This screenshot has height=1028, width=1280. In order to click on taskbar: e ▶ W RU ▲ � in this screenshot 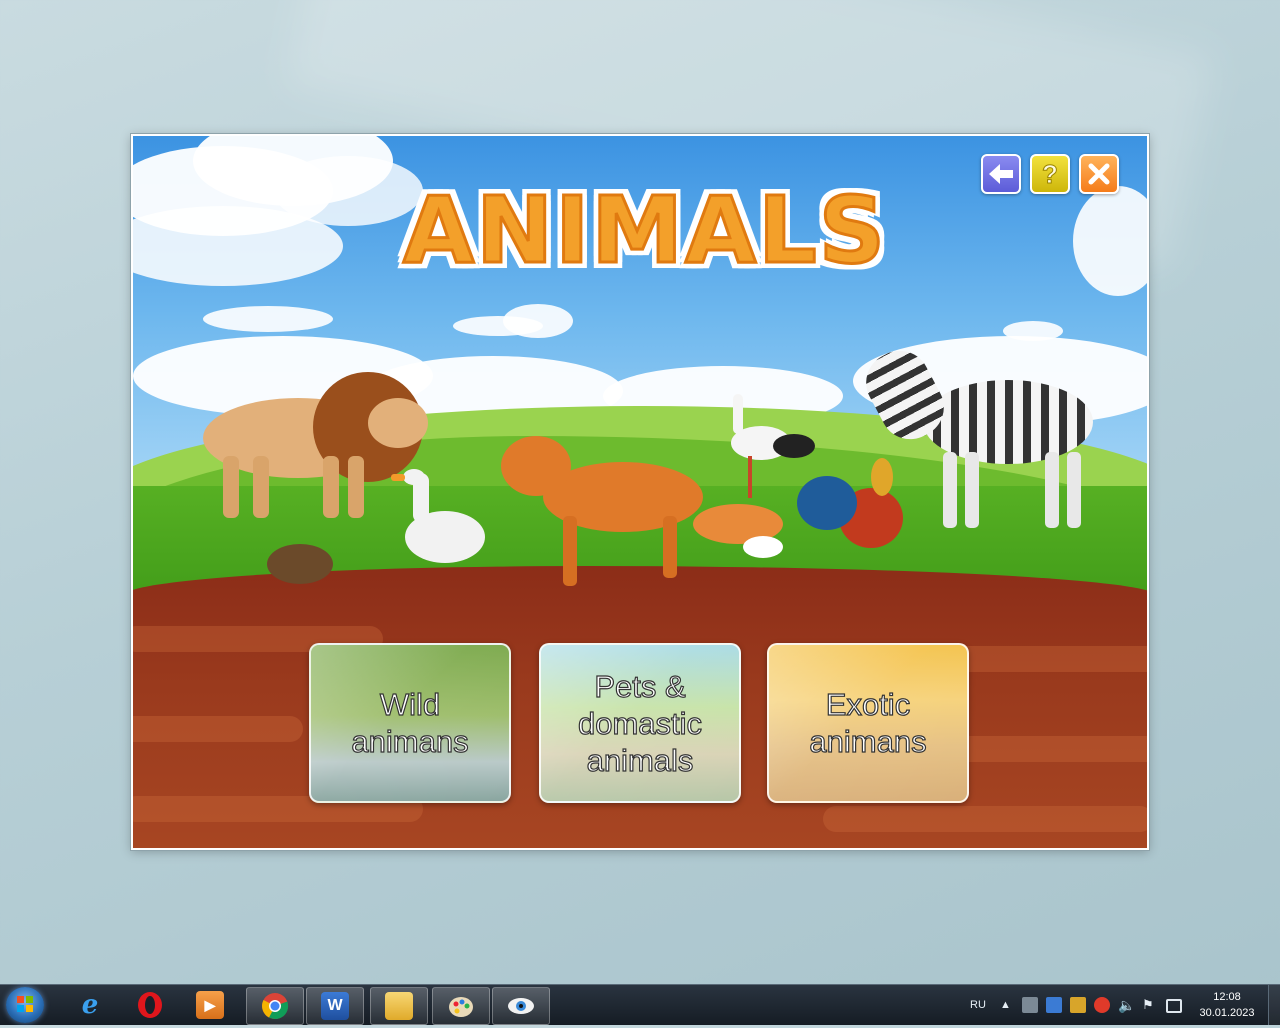, I will do `click(640, 1004)`.